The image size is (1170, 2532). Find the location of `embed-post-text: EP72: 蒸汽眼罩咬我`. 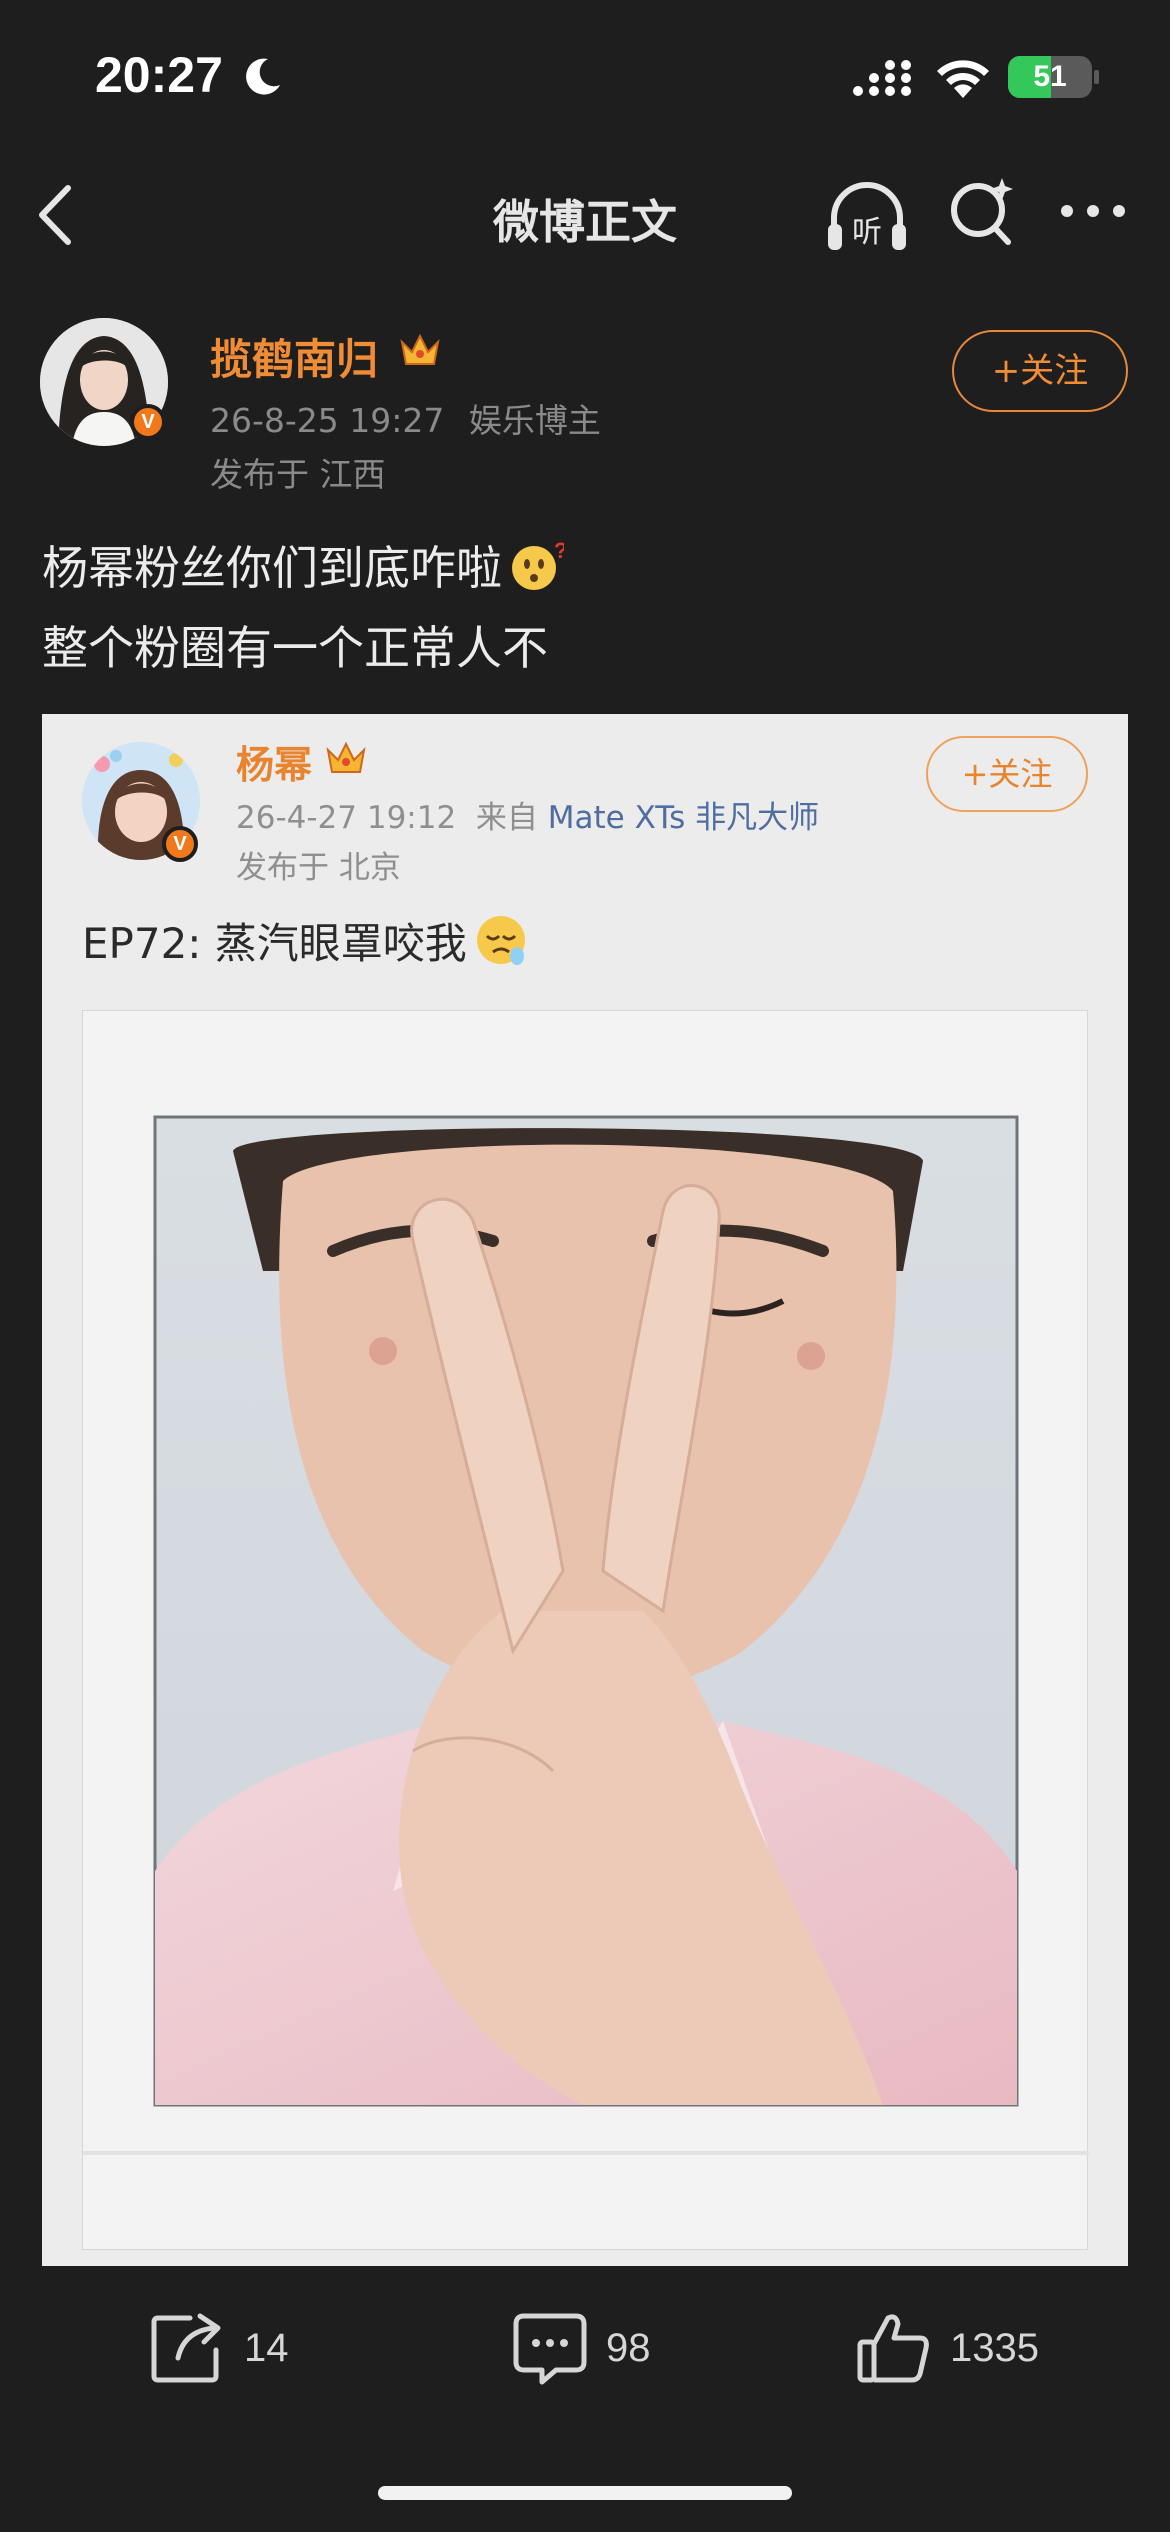

embed-post-text: EP72: 蒸汽眼罩咬我 is located at coordinates (305, 940).